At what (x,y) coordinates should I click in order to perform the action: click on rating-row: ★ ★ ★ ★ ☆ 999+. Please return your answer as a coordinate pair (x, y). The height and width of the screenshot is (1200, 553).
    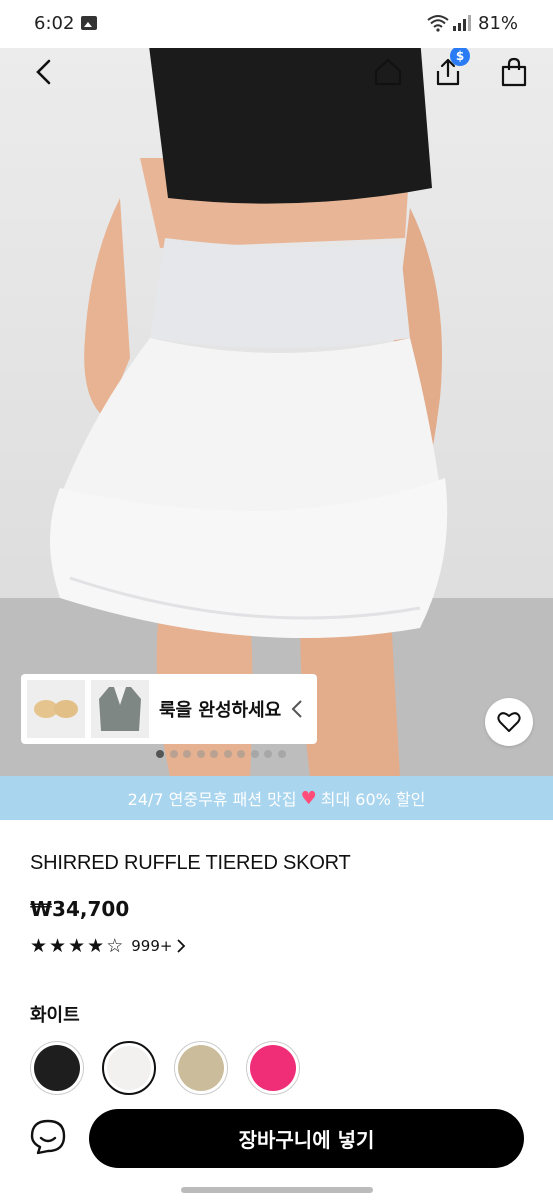
    Looking at the image, I should click on (108, 946).